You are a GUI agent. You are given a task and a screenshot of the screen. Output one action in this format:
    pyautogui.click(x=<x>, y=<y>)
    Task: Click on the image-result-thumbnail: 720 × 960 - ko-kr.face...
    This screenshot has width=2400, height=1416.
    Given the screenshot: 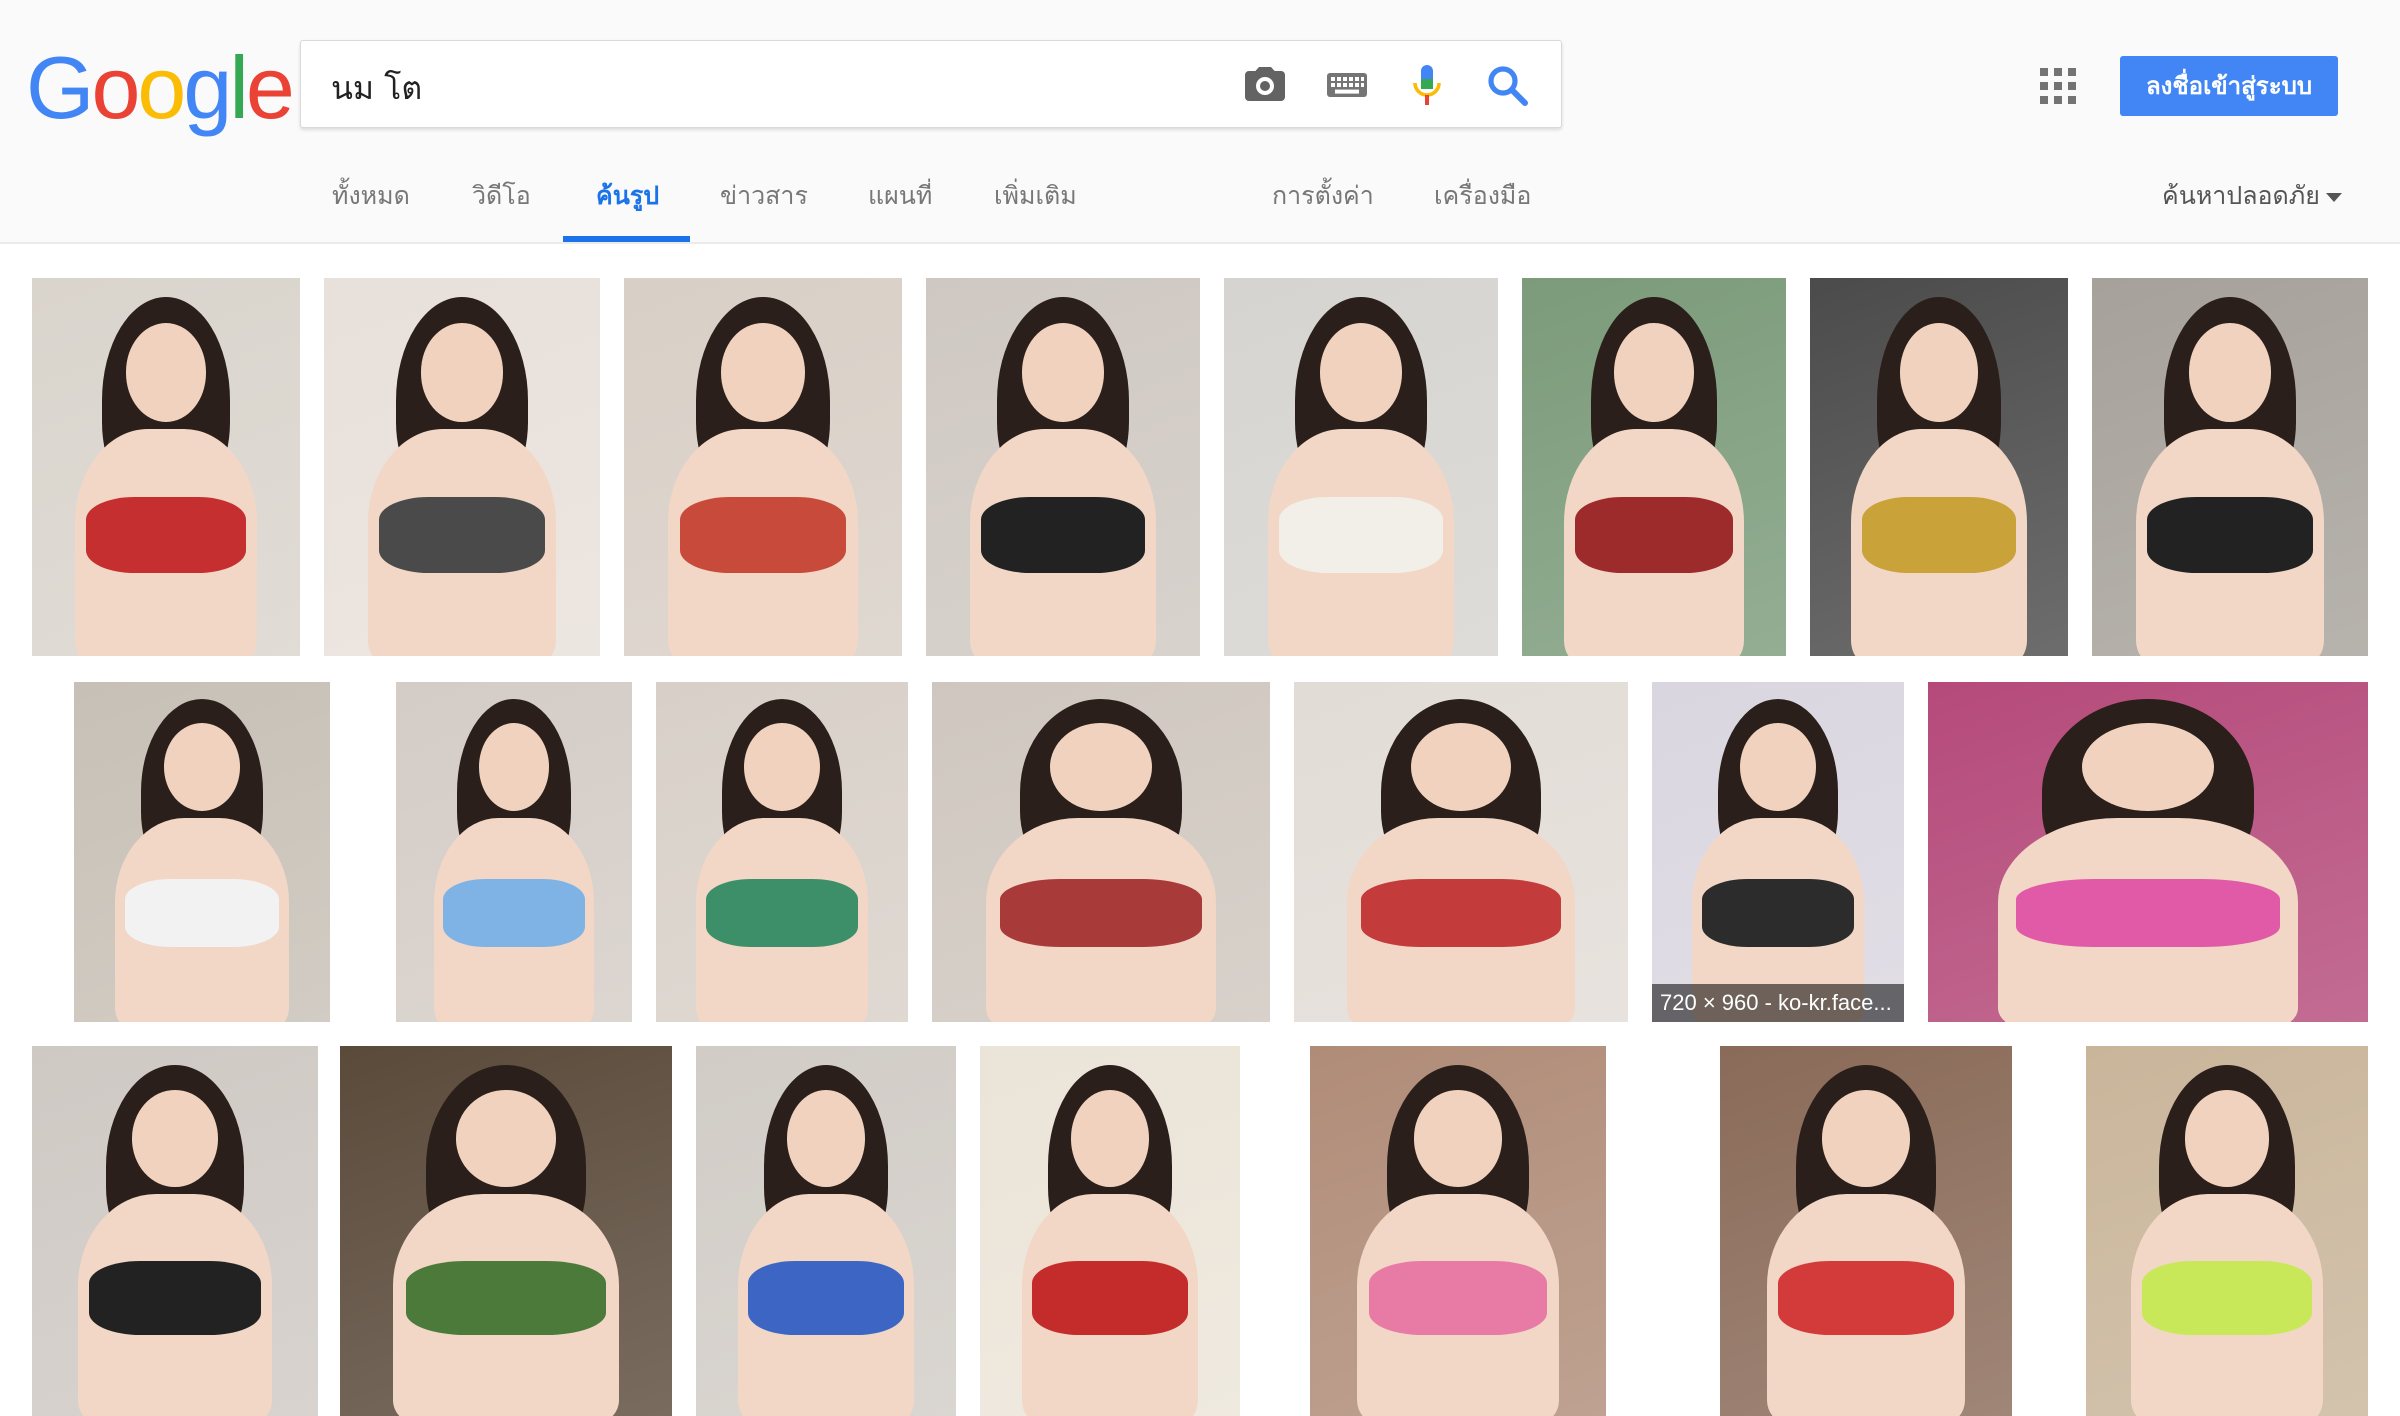 What is the action you would take?
    pyautogui.click(x=1778, y=852)
    